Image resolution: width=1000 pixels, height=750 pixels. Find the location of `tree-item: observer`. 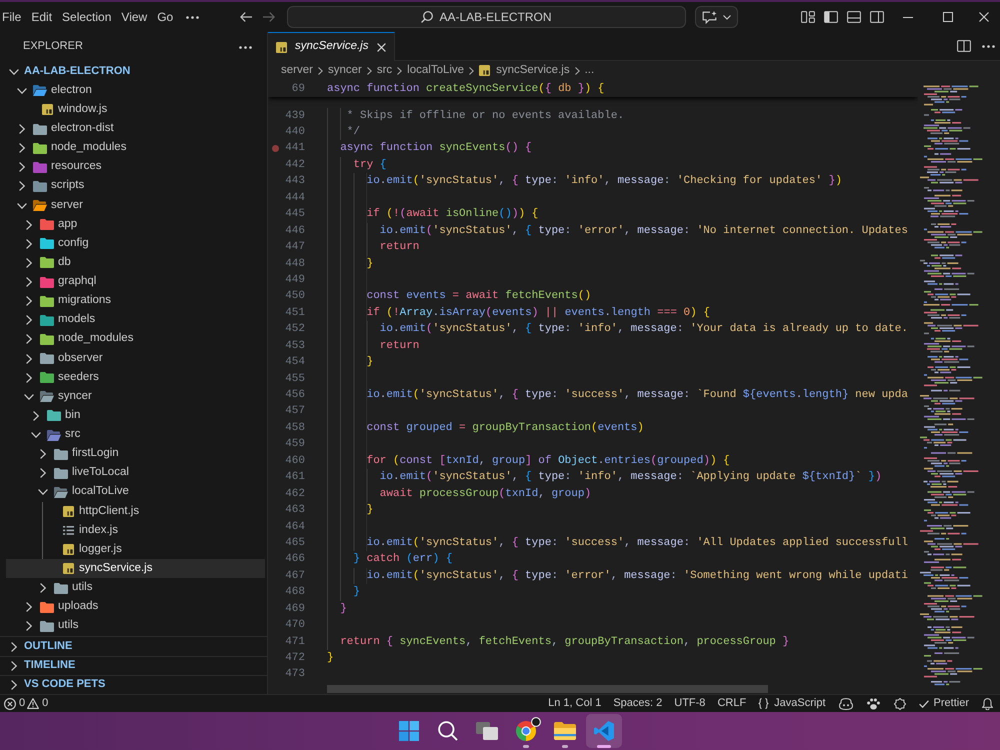

tree-item: observer is located at coordinates (135, 358).